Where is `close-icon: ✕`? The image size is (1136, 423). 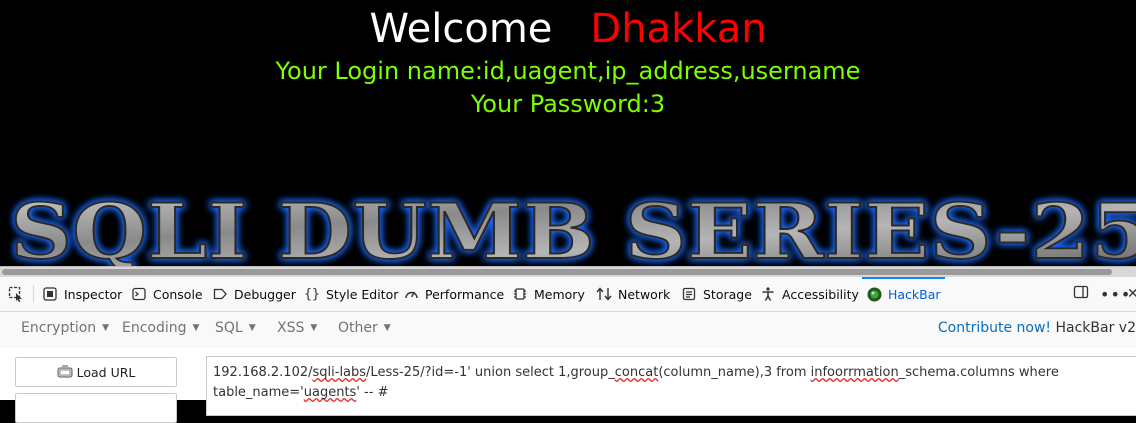
close-icon: ✕ is located at coordinates (1131, 294).